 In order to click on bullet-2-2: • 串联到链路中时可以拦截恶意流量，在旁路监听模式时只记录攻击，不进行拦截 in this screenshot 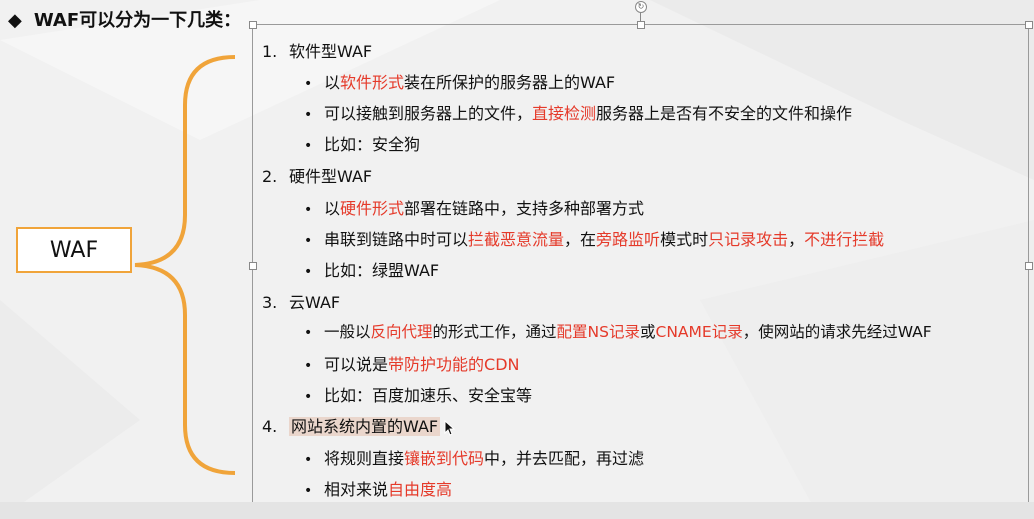, I will do `click(594, 238)`.